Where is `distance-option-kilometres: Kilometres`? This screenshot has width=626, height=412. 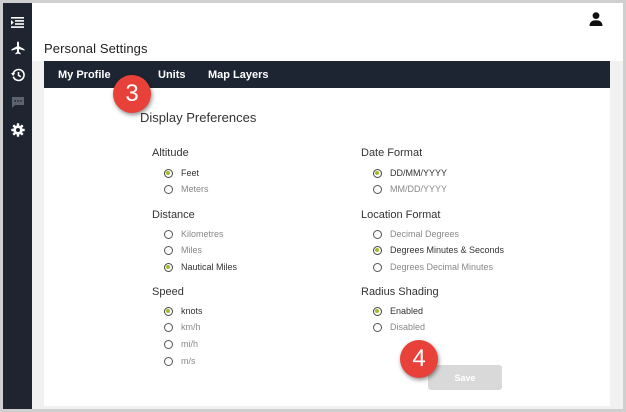 distance-option-kilometres: Kilometres is located at coordinates (194, 234).